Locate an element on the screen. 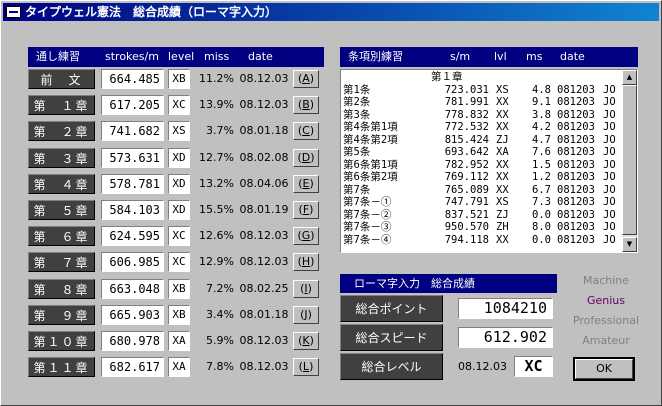 Image resolution: width=662 pixels, height=406 pixels. level-label: 総合レベル is located at coordinates (391, 366).